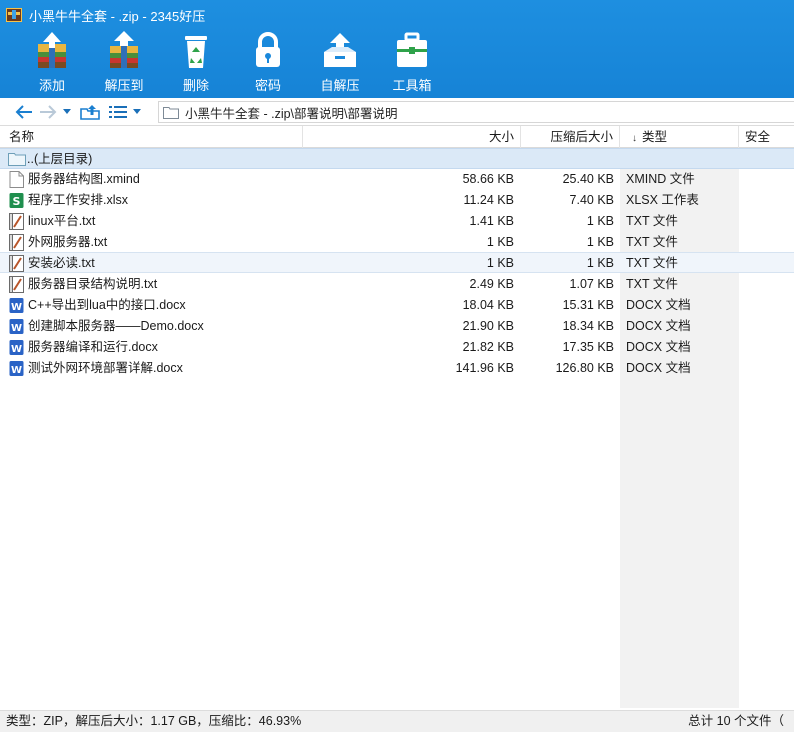 This screenshot has height=732, width=794. I want to click on password-label: 密码, so click(267, 85).